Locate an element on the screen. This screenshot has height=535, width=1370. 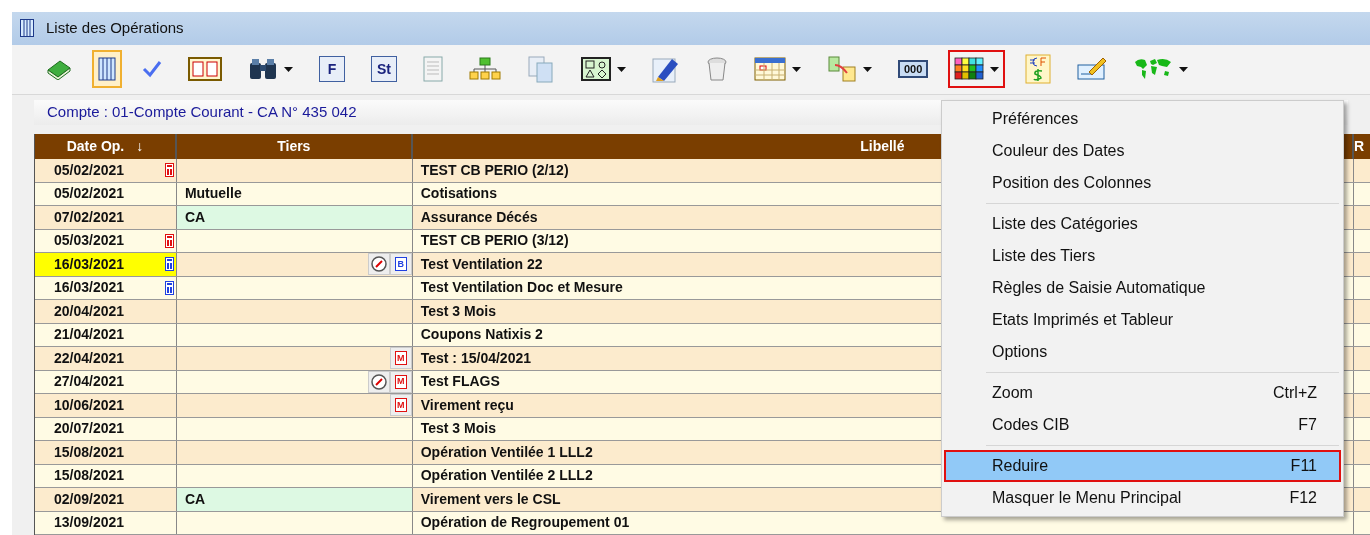
menu-shortcut: F12 is located at coordinates (1303, 498).